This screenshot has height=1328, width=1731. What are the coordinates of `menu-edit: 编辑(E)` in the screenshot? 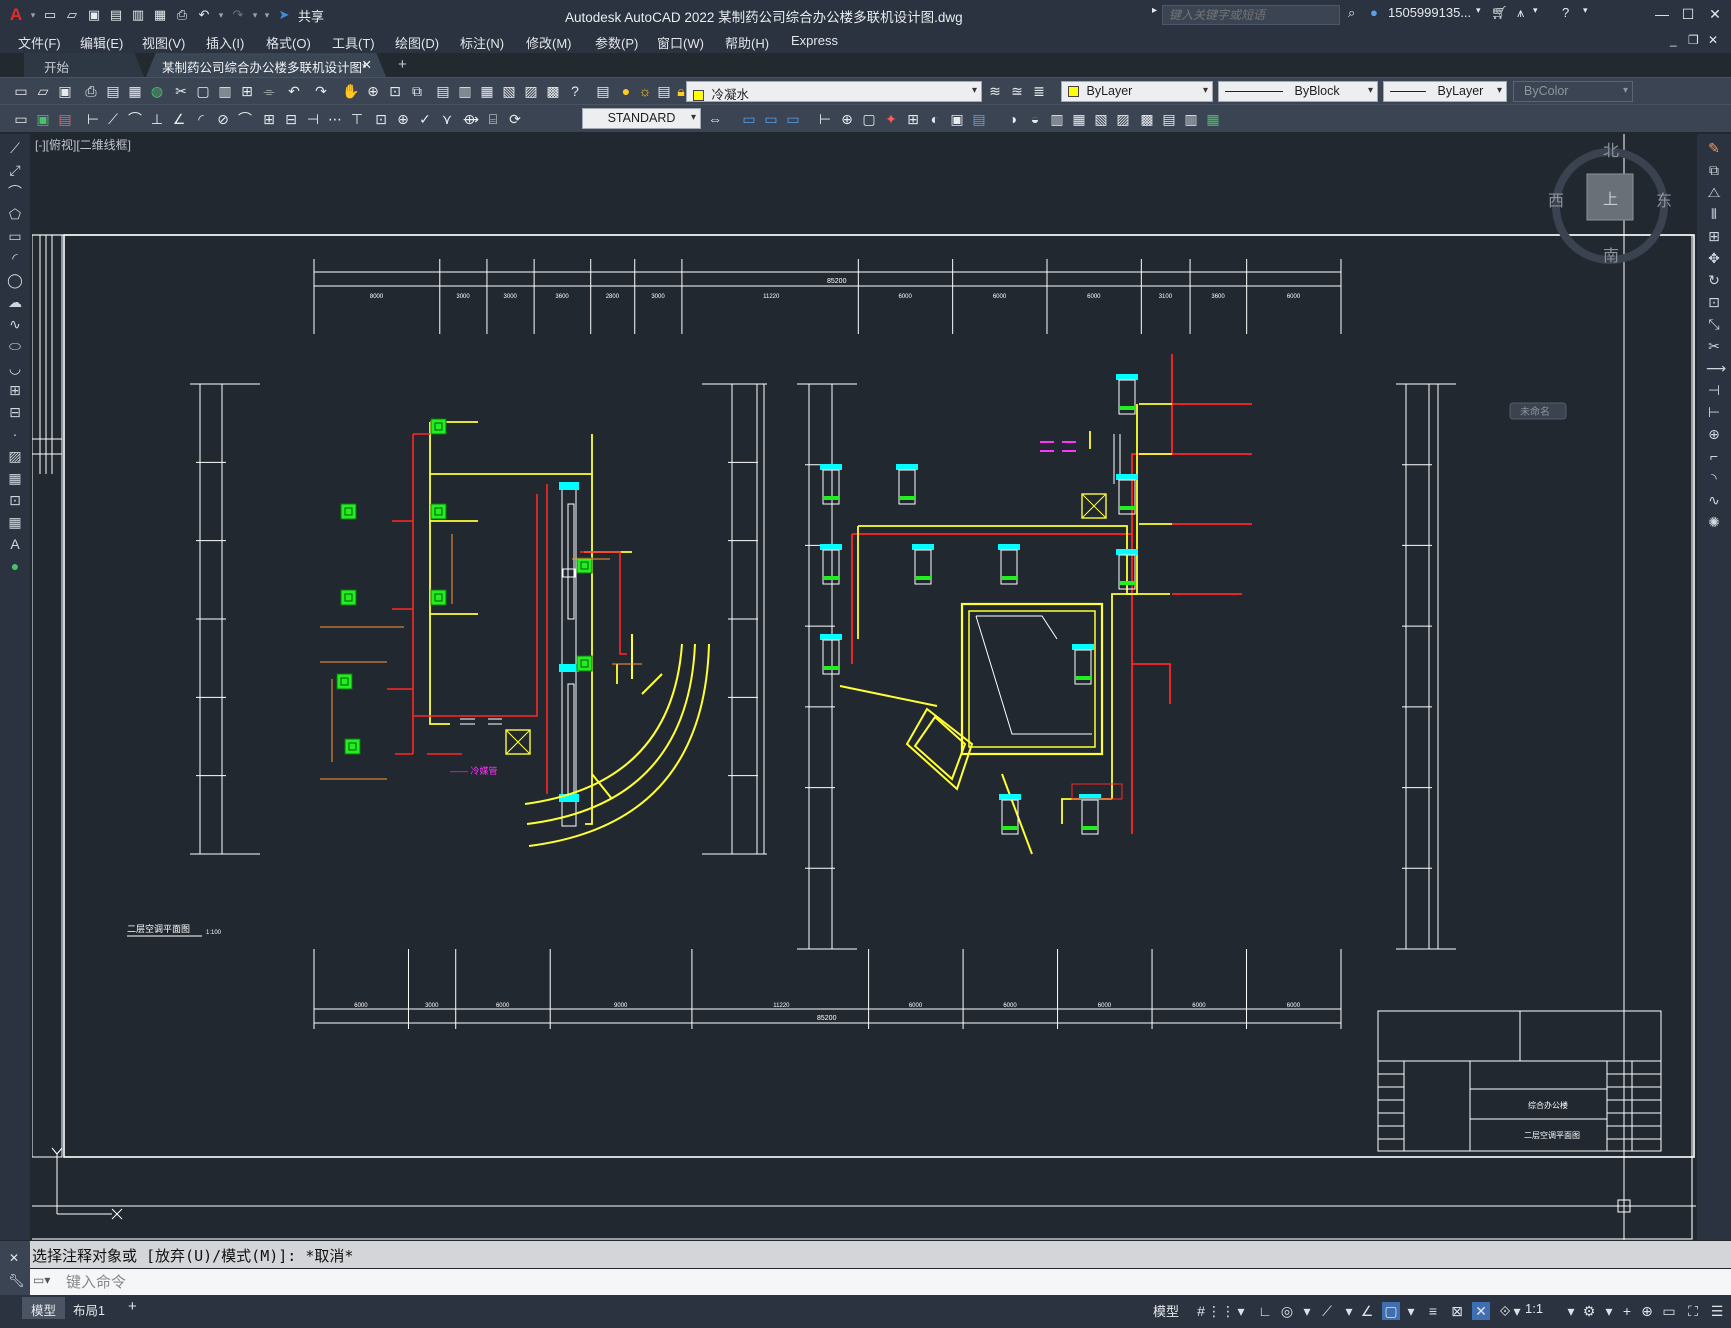 It's located at (101, 42).